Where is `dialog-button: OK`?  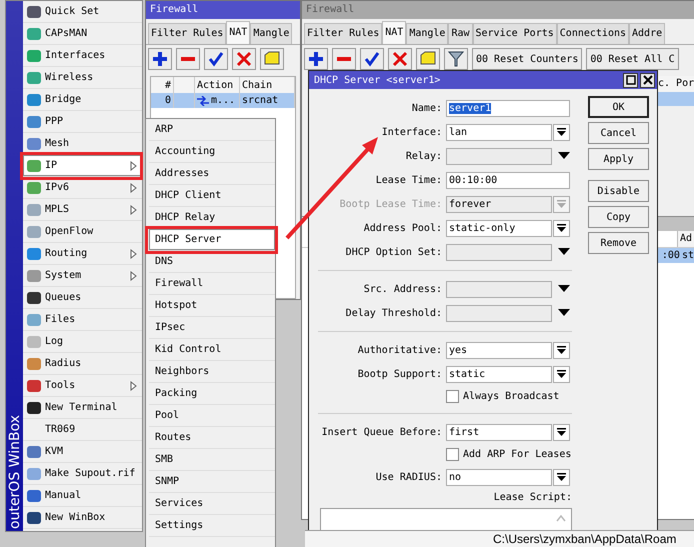 dialog-button: OK is located at coordinates (618, 107).